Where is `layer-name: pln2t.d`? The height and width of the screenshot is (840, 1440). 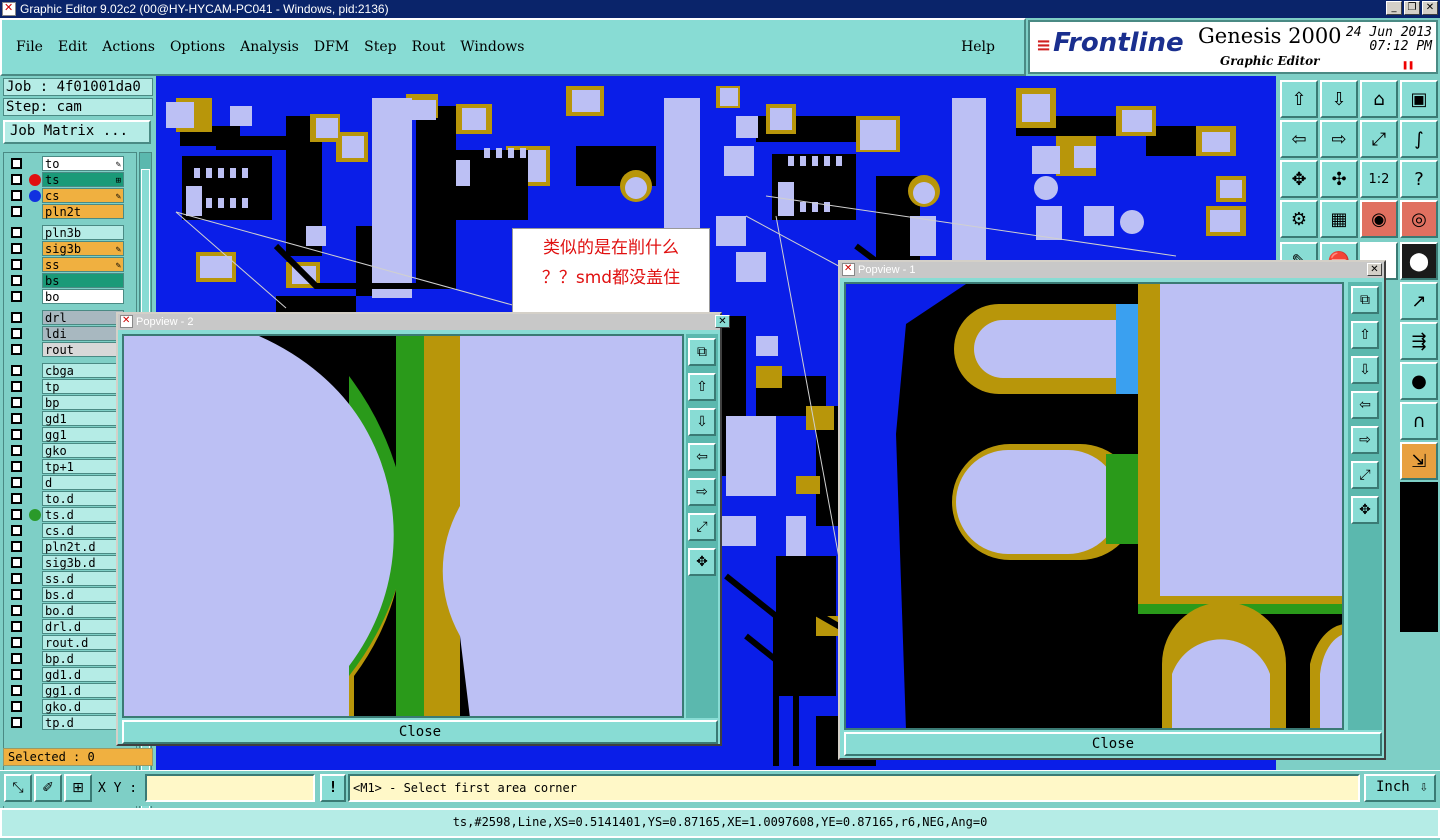 layer-name: pln2t.d is located at coordinates (83, 546).